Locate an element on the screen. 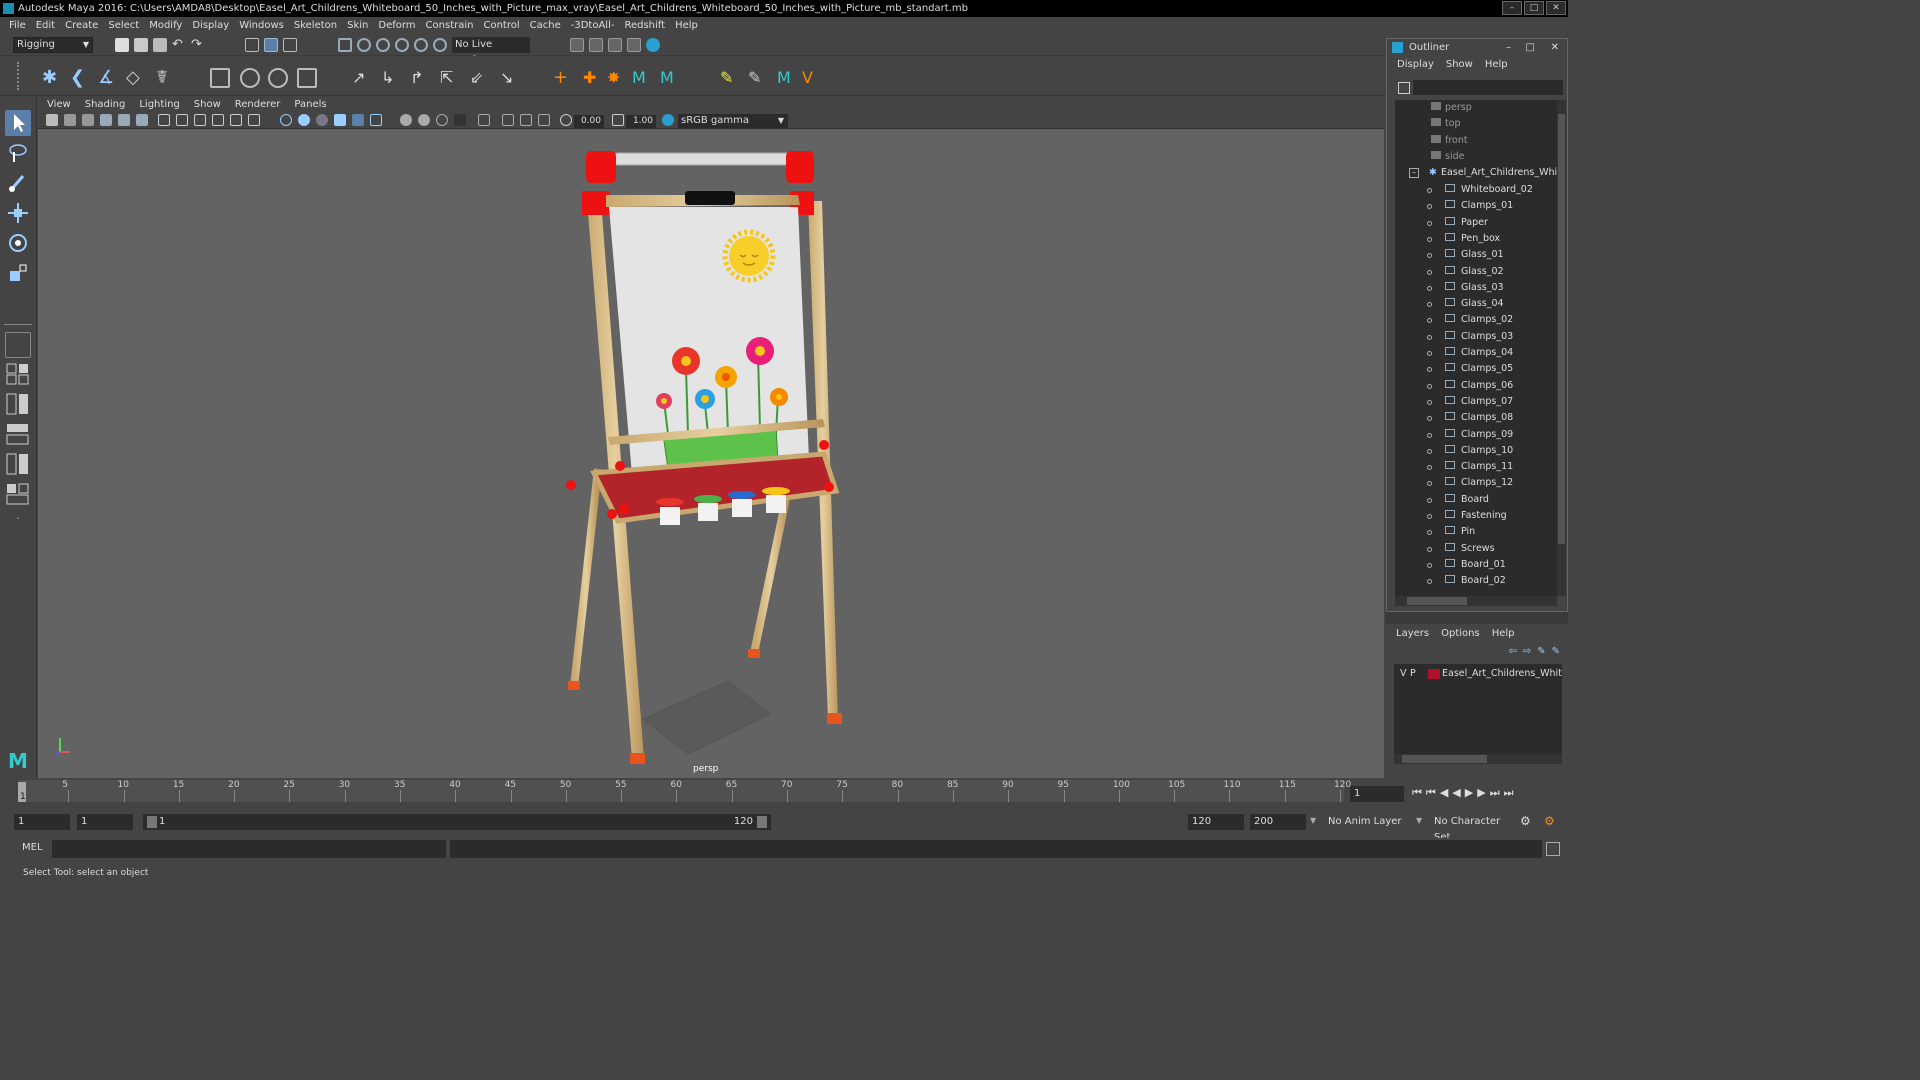 The image size is (1920, 1080). persp-outliner-layout-icon is located at coordinates (18, 404).